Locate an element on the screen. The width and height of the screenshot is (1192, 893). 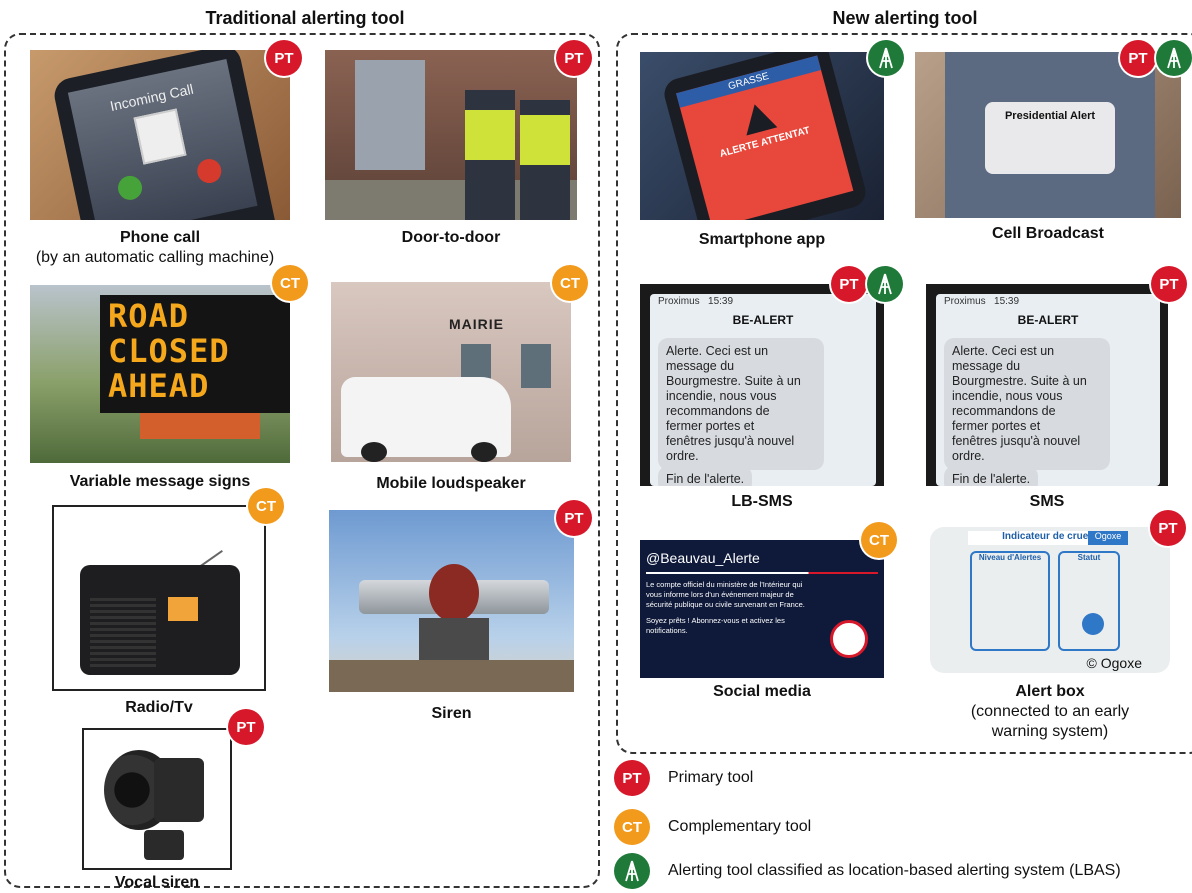
lb-sms-lbas-badge is located at coordinates (885, 284).